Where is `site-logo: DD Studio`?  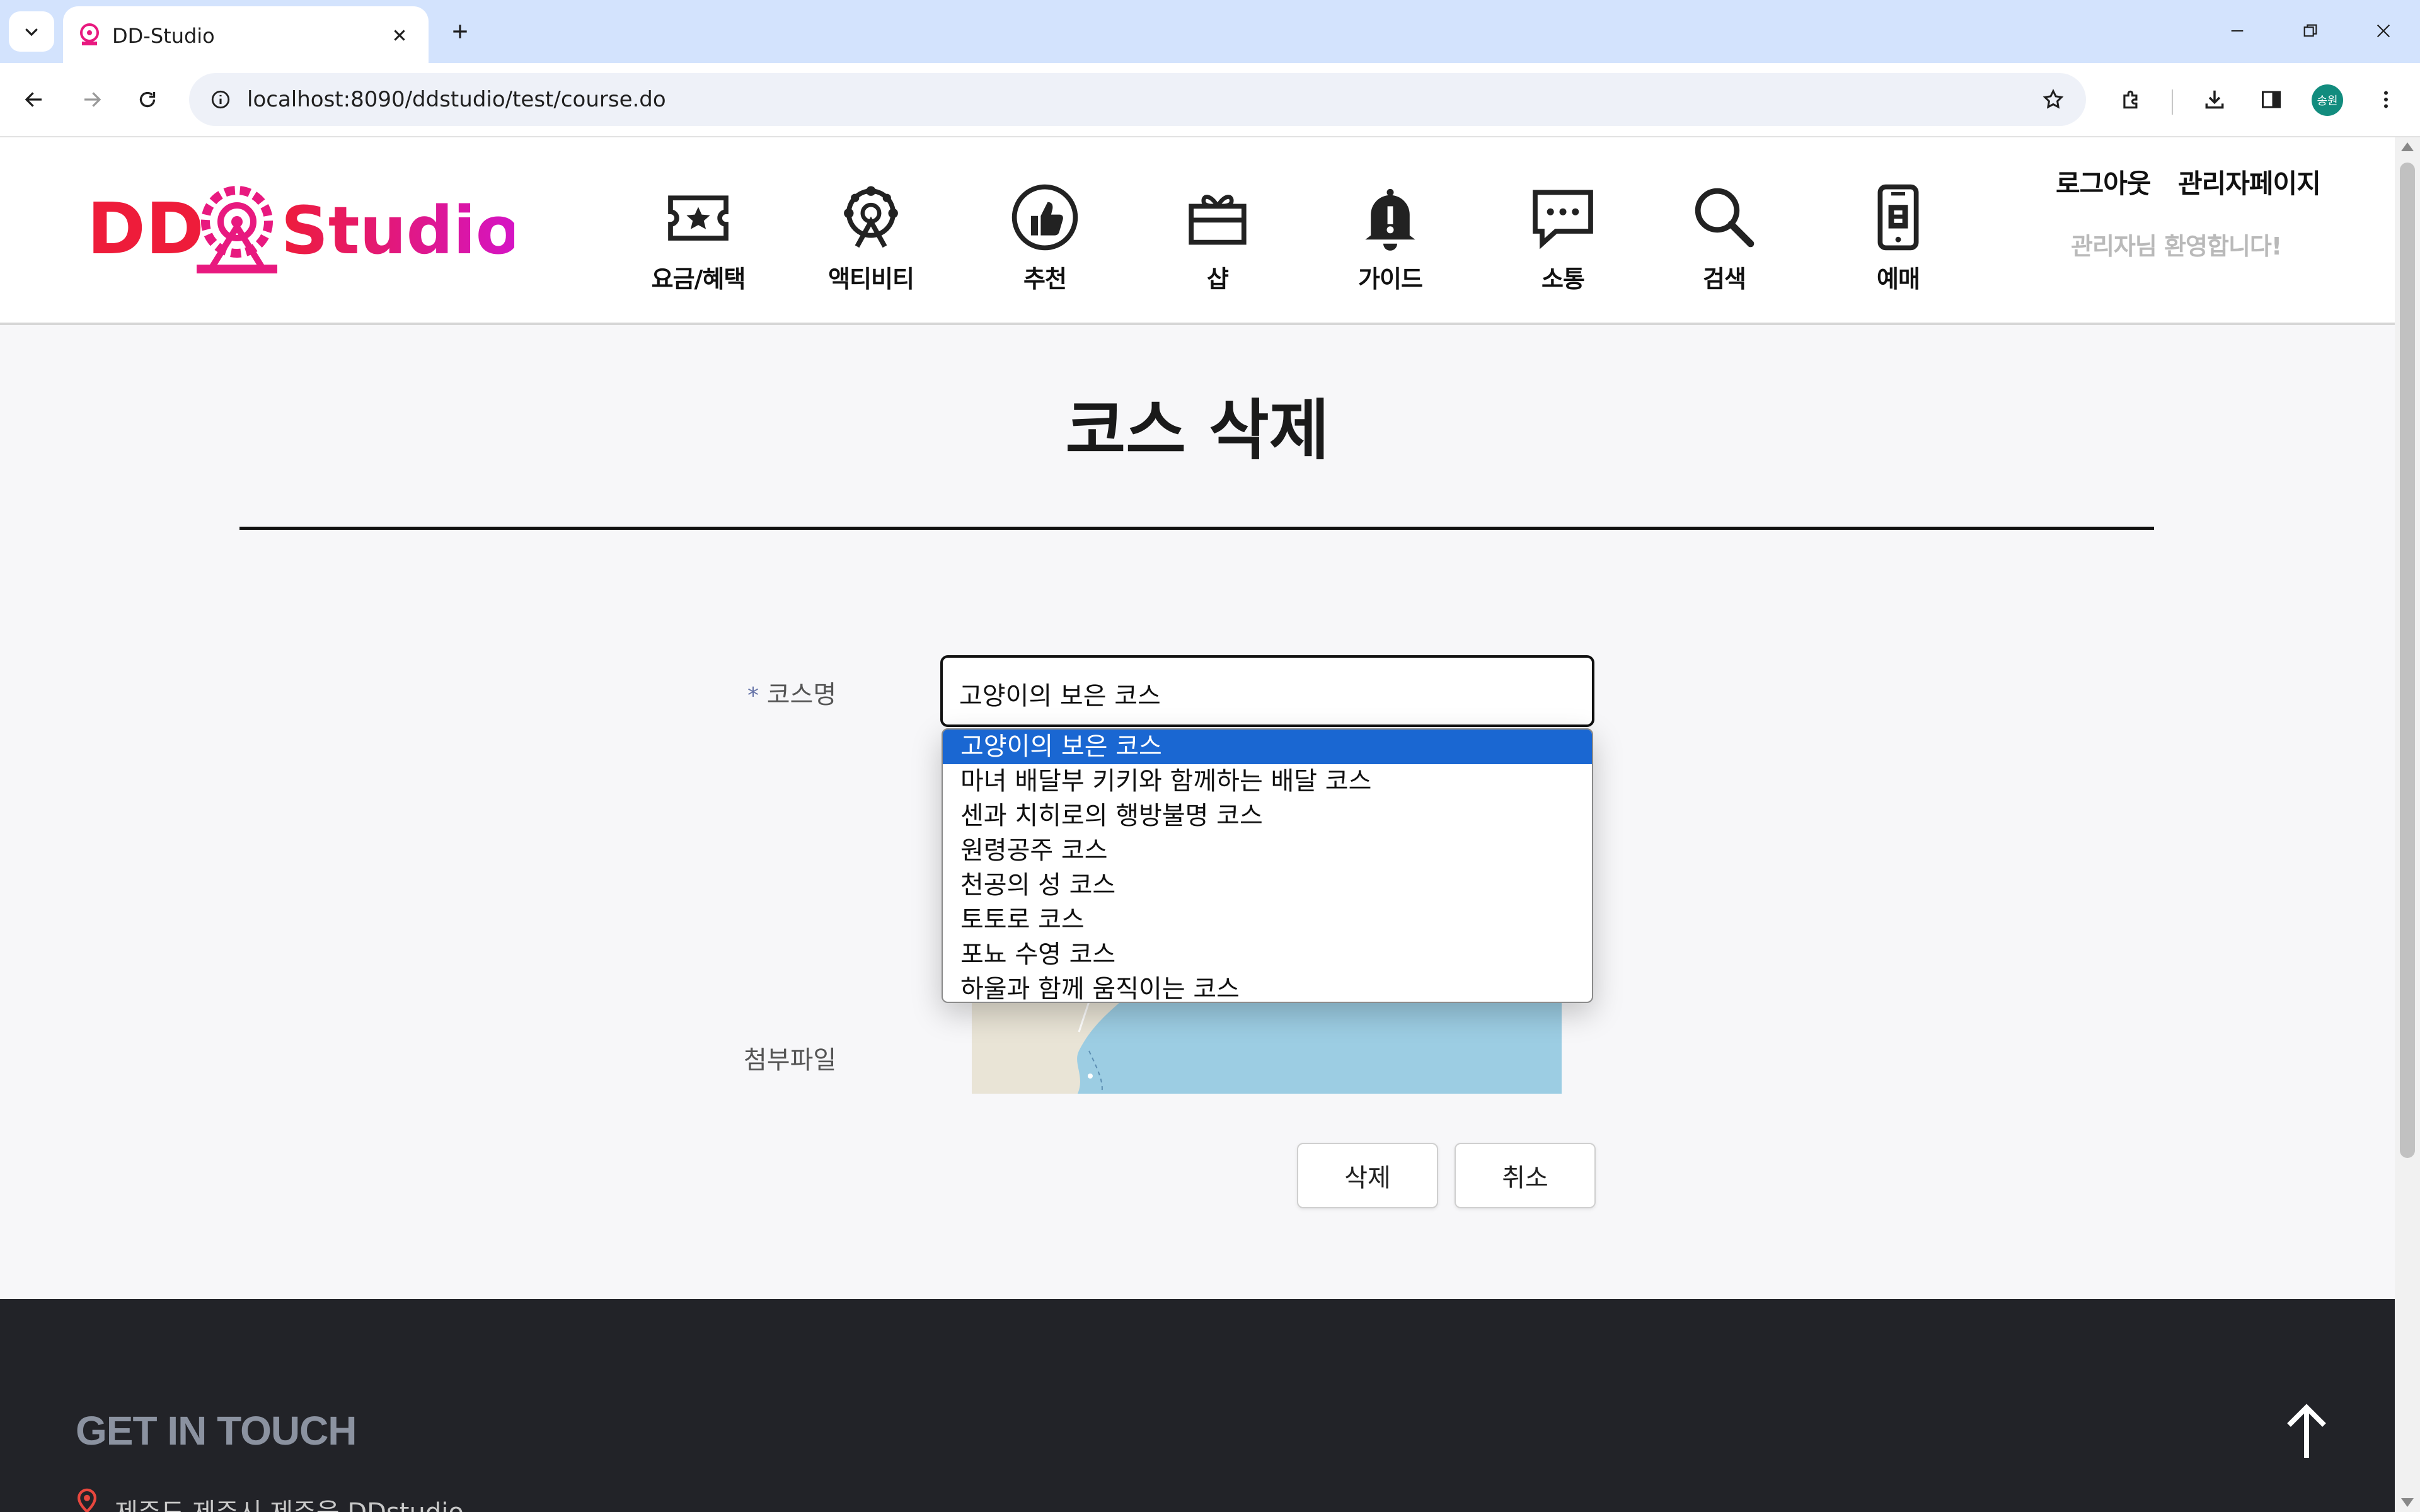
site-logo: DD Studio is located at coordinates (303, 226).